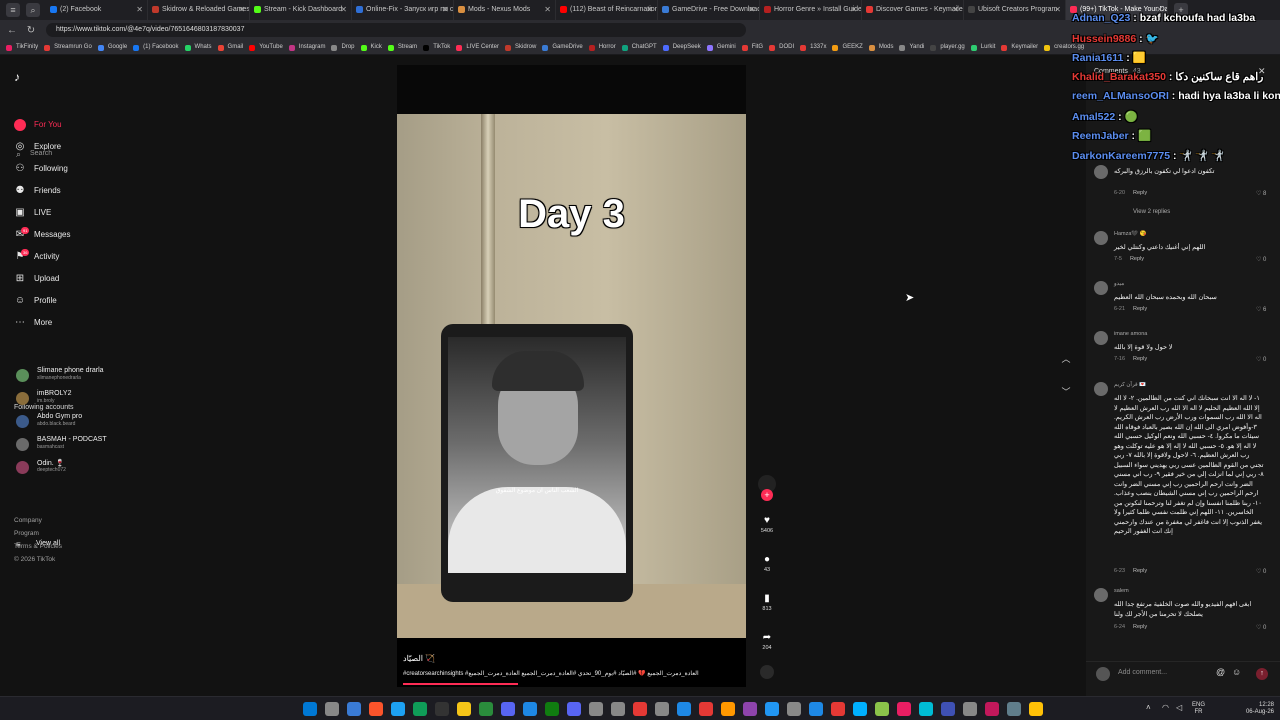  What do you see at coordinates (33, 10) in the screenshot?
I see `tab-search-icon: ⌕` at bounding box center [33, 10].